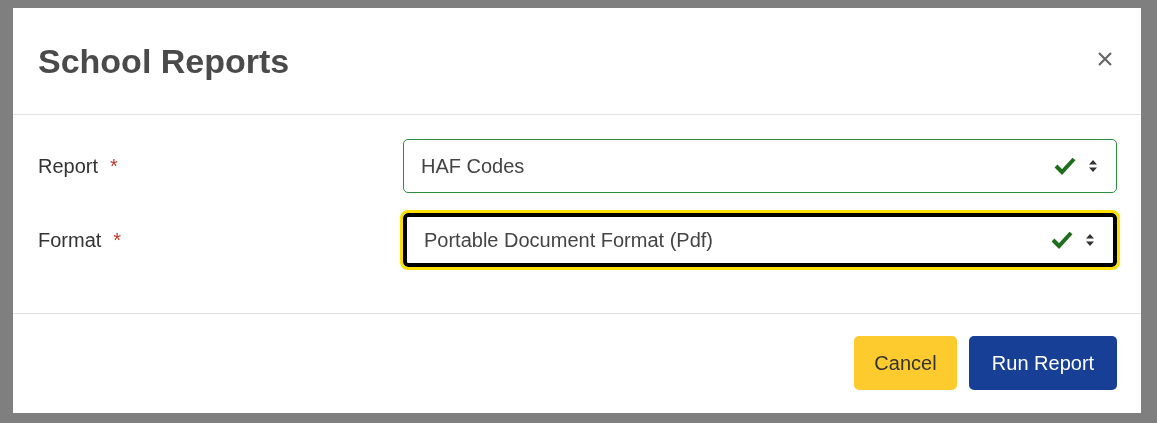 This screenshot has height=423, width=1157. What do you see at coordinates (1105, 59) in the screenshot?
I see `close-icon` at bounding box center [1105, 59].